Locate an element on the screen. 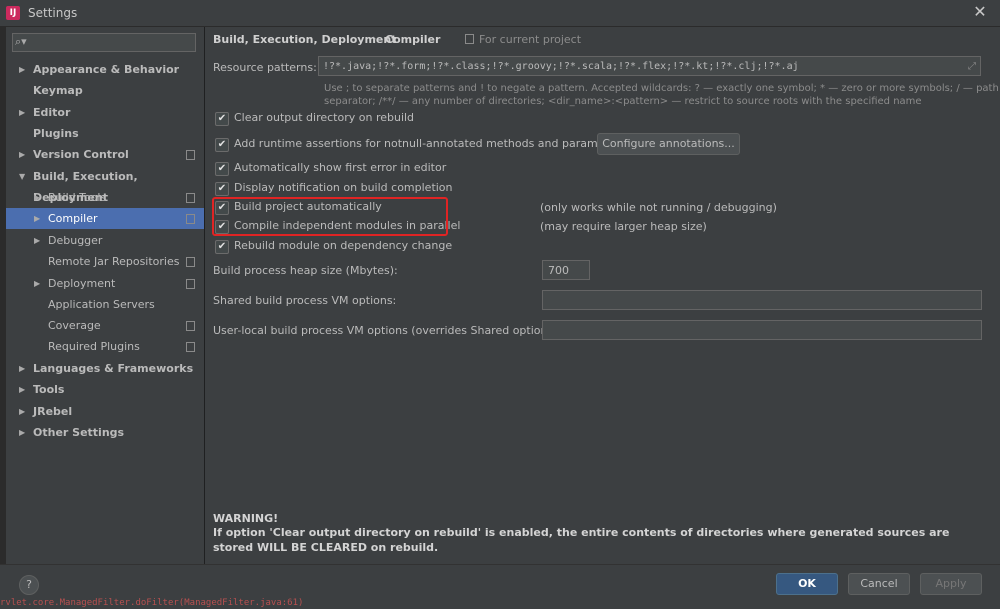 Image resolution: width=1000 pixels, height=609 pixels. checkbox-label: Rebuild module on dependency change is located at coordinates (343, 245).